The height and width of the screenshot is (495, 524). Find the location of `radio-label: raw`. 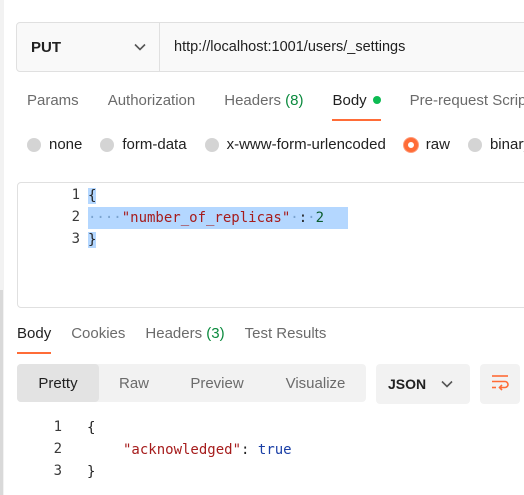

radio-label: raw is located at coordinates (437, 144).